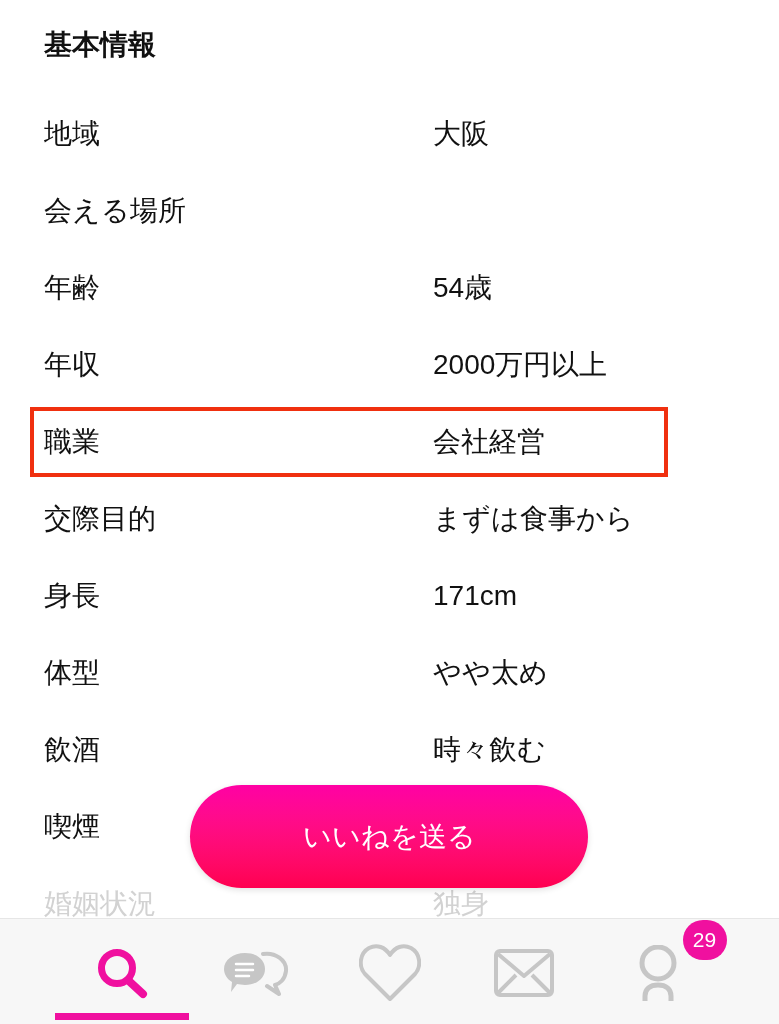 Image resolution: width=779 pixels, height=1024 pixels. What do you see at coordinates (72, 287) in the screenshot?
I see `field-label: 年齢` at bounding box center [72, 287].